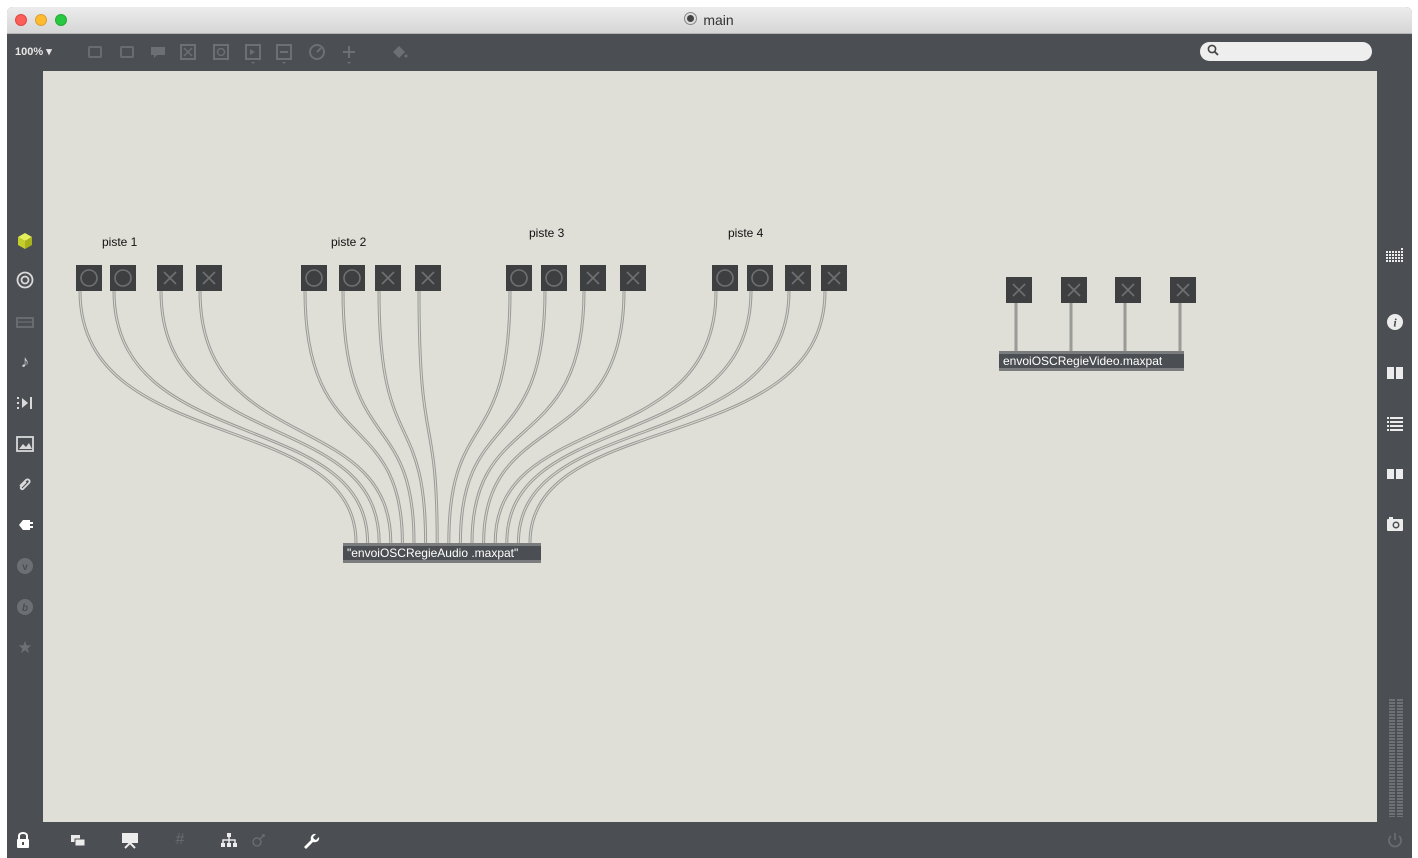 The image size is (1418, 858). Describe the element at coordinates (1213, 51) in the screenshot. I see `search-icon` at that location.